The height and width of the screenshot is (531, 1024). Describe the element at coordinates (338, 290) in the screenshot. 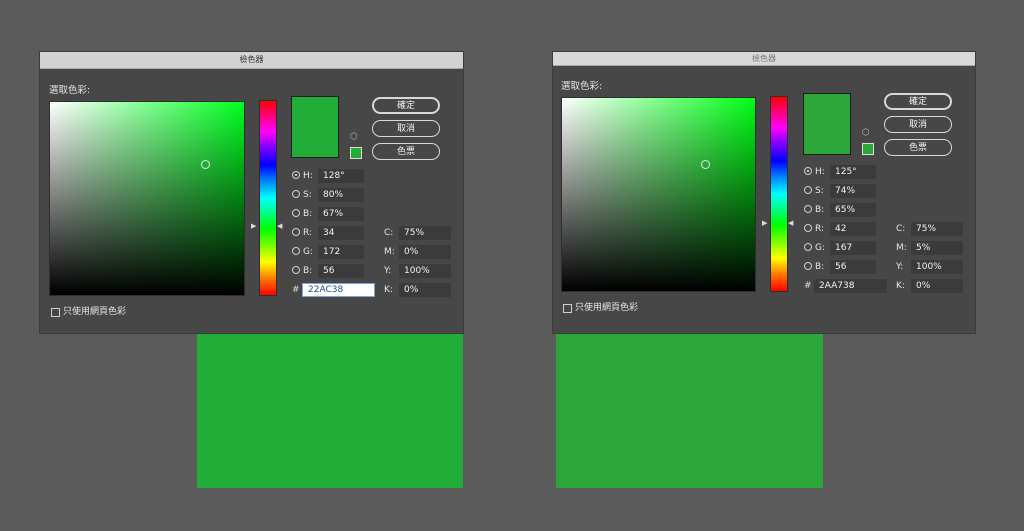

I see `hex-input: 22AC38` at that location.